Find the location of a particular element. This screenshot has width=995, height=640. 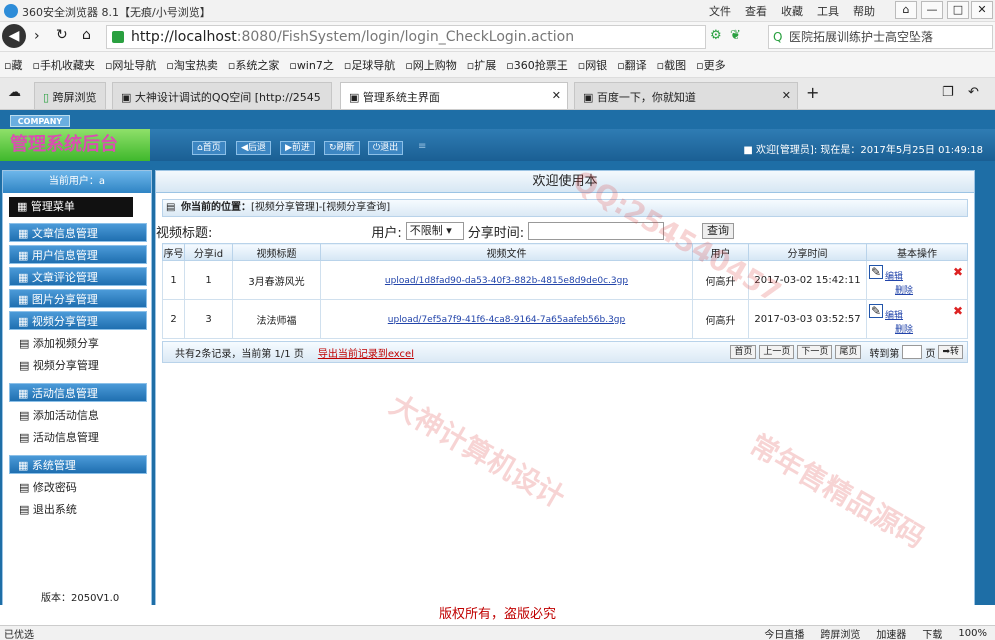

export-excel-link: 导出当前记录到excel is located at coordinates (366, 352).